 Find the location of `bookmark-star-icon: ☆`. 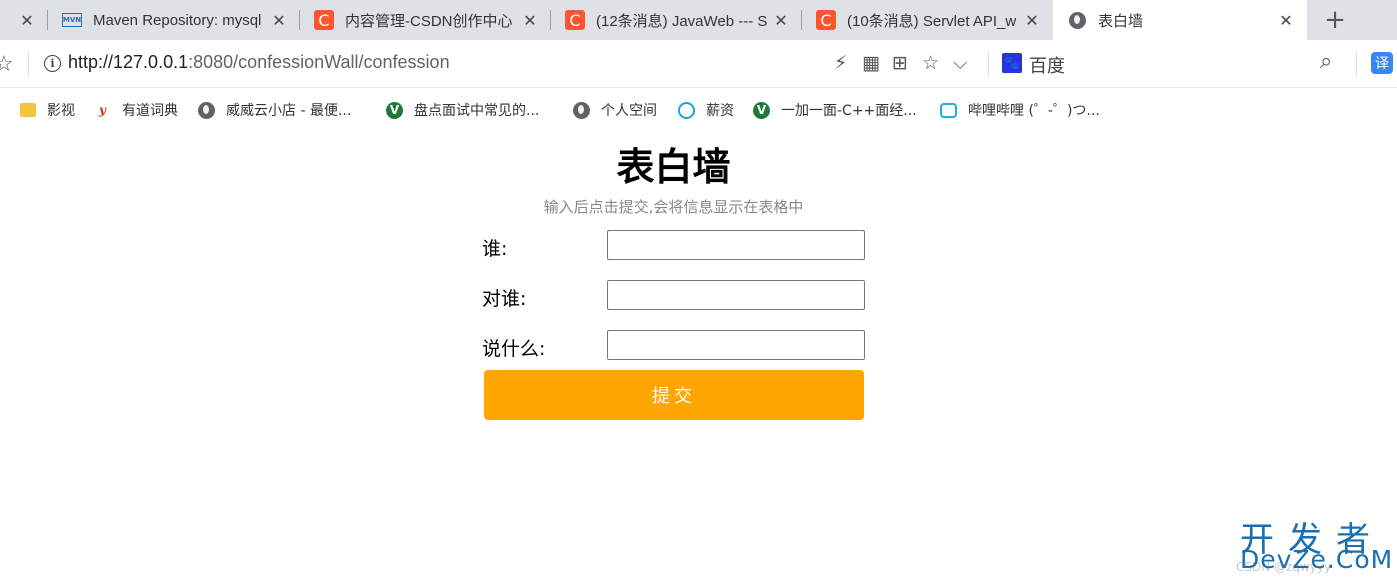

bookmark-star-icon: ☆ is located at coordinates (7, 64).